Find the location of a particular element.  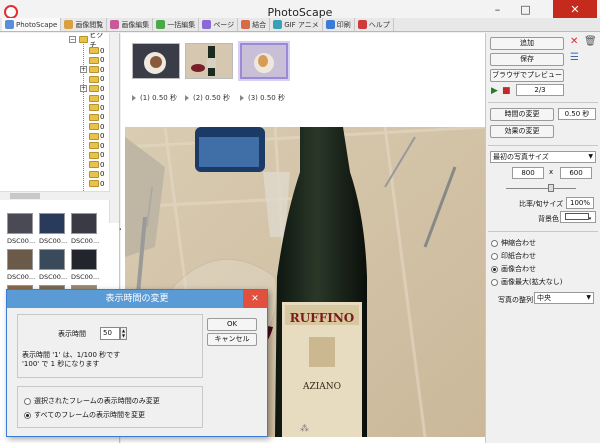

size-slider-track is located at coordinates (541, 188).